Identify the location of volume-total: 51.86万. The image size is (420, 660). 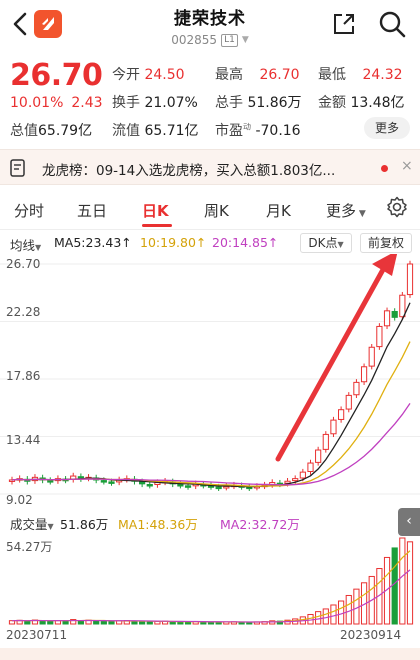
(84, 524).